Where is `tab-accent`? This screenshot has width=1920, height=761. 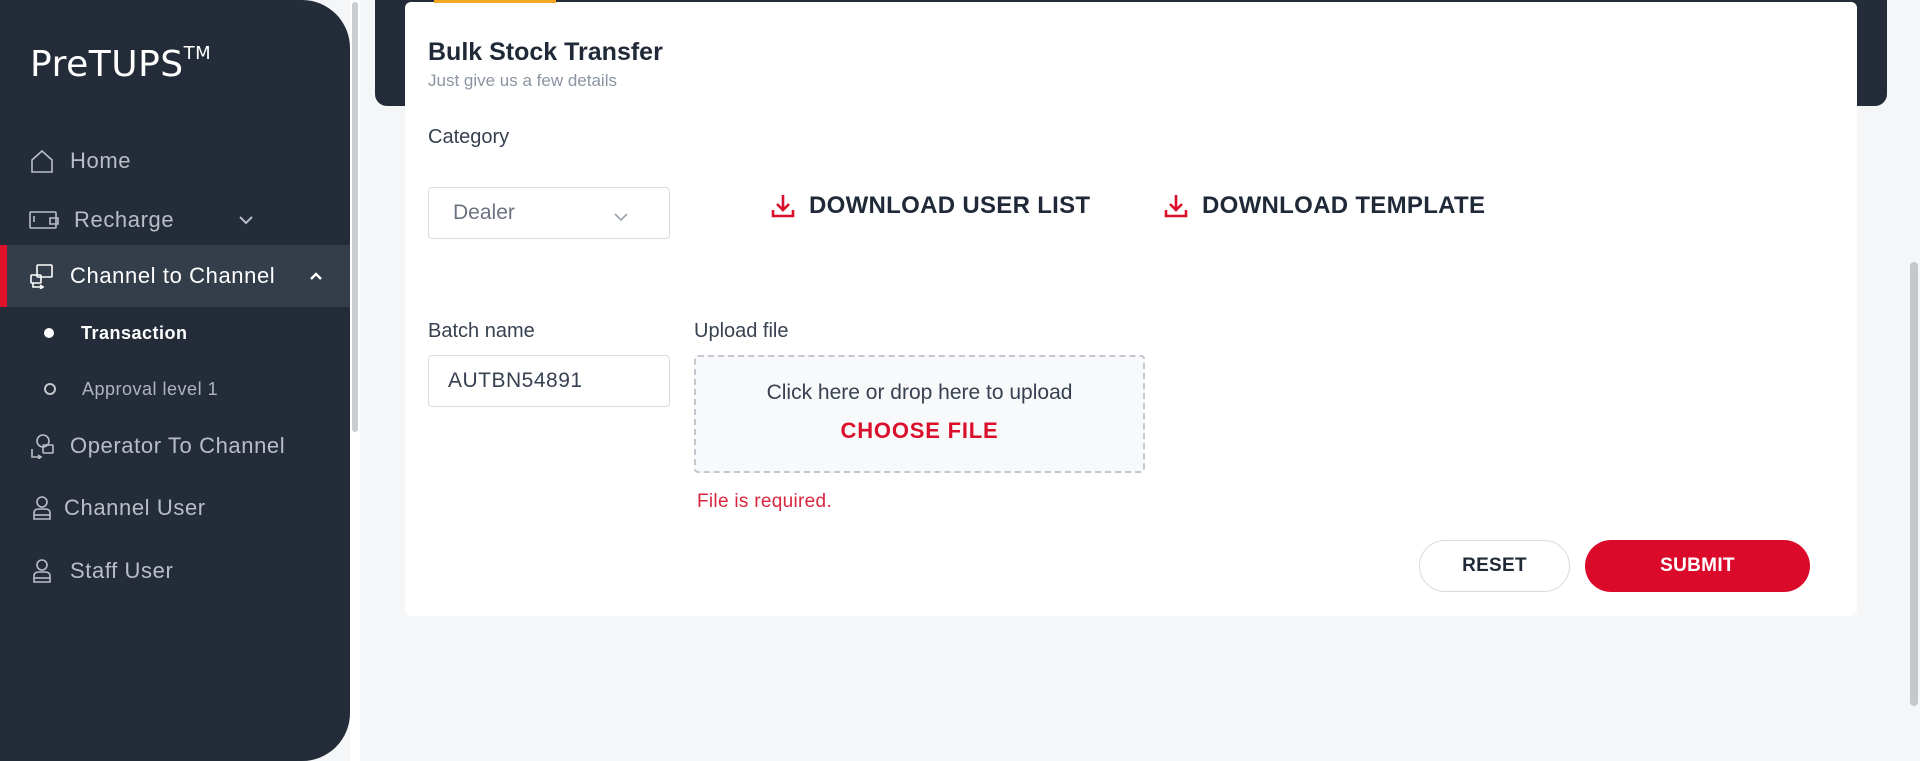 tab-accent is located at coordinates (495, 1).